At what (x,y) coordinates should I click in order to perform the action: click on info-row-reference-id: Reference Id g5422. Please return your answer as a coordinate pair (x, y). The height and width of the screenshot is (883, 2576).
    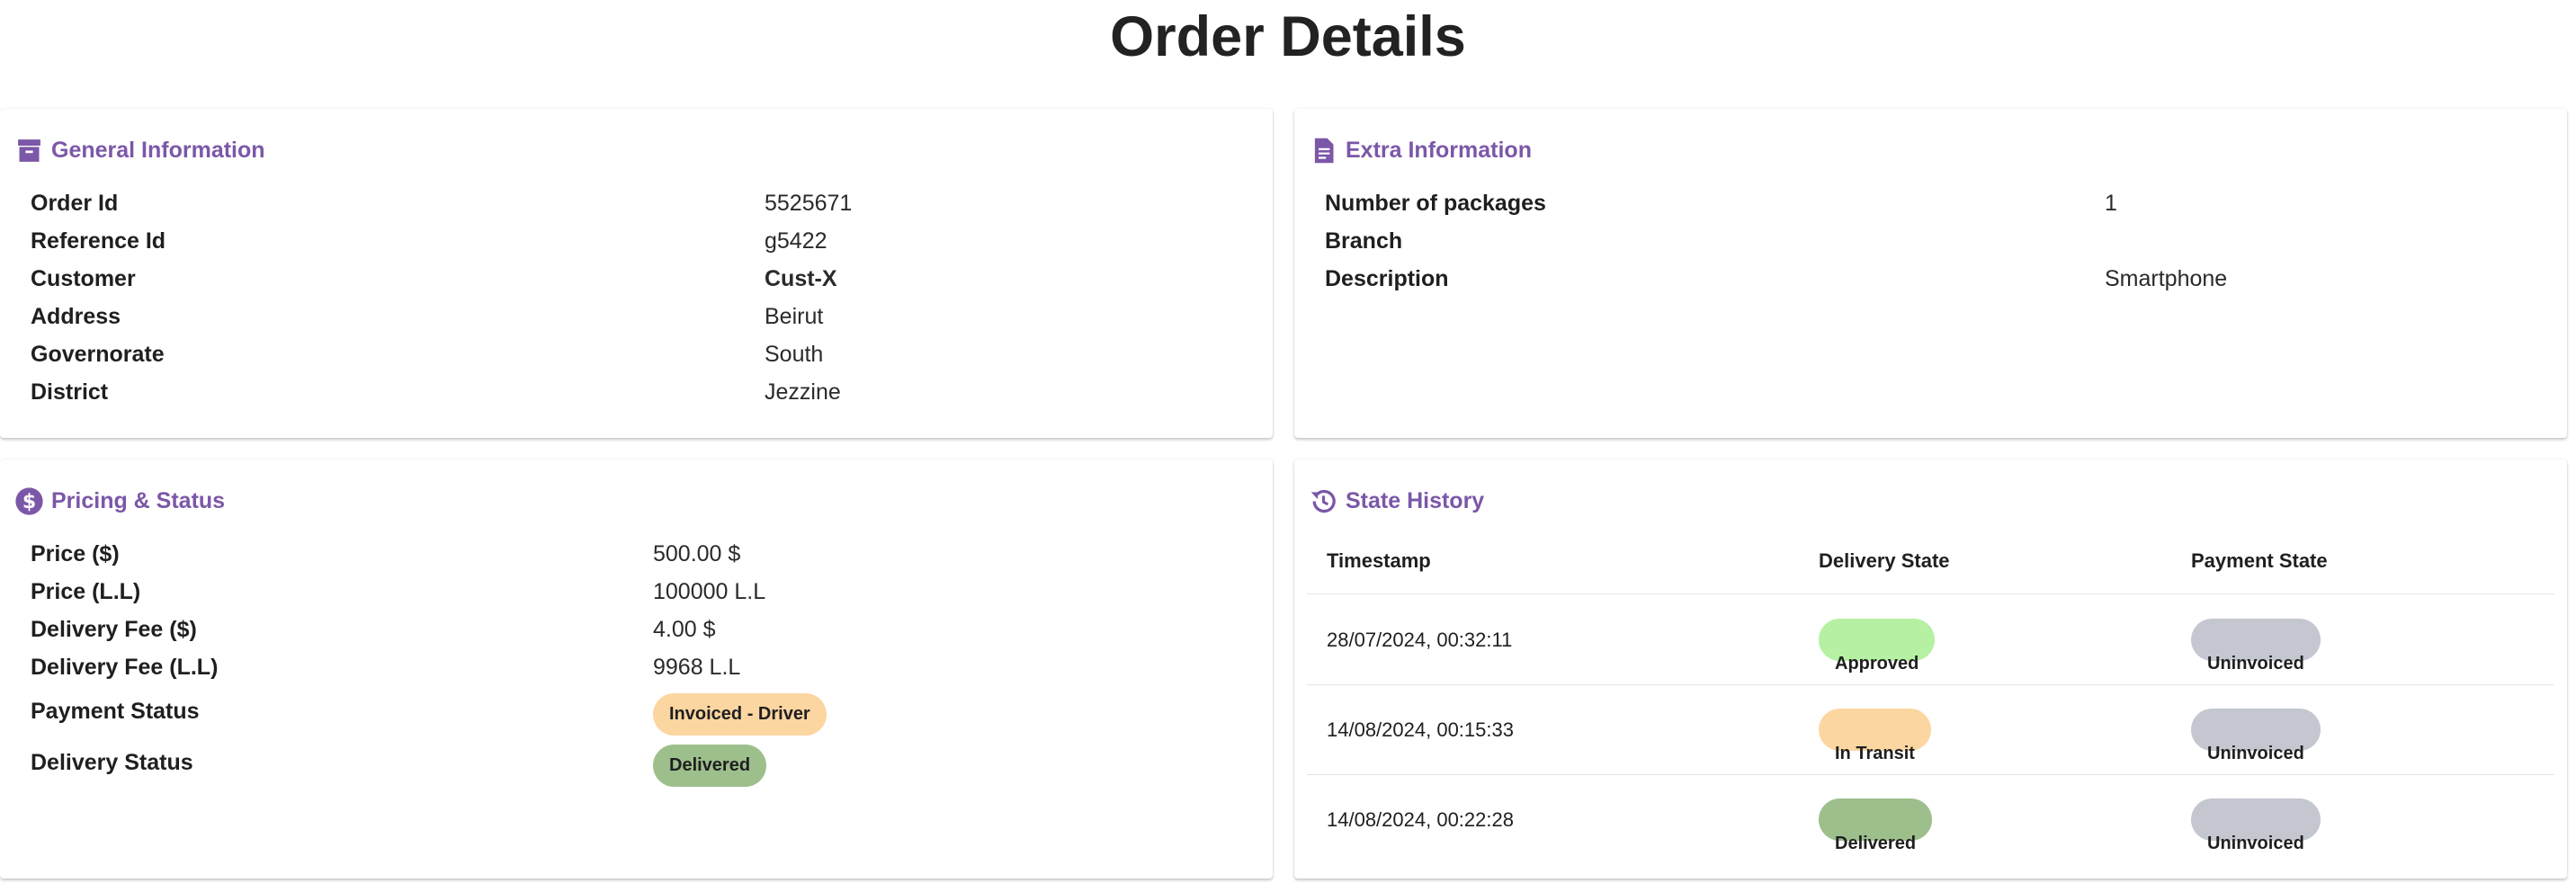
    Looking at the image, I should click on (643, 241).